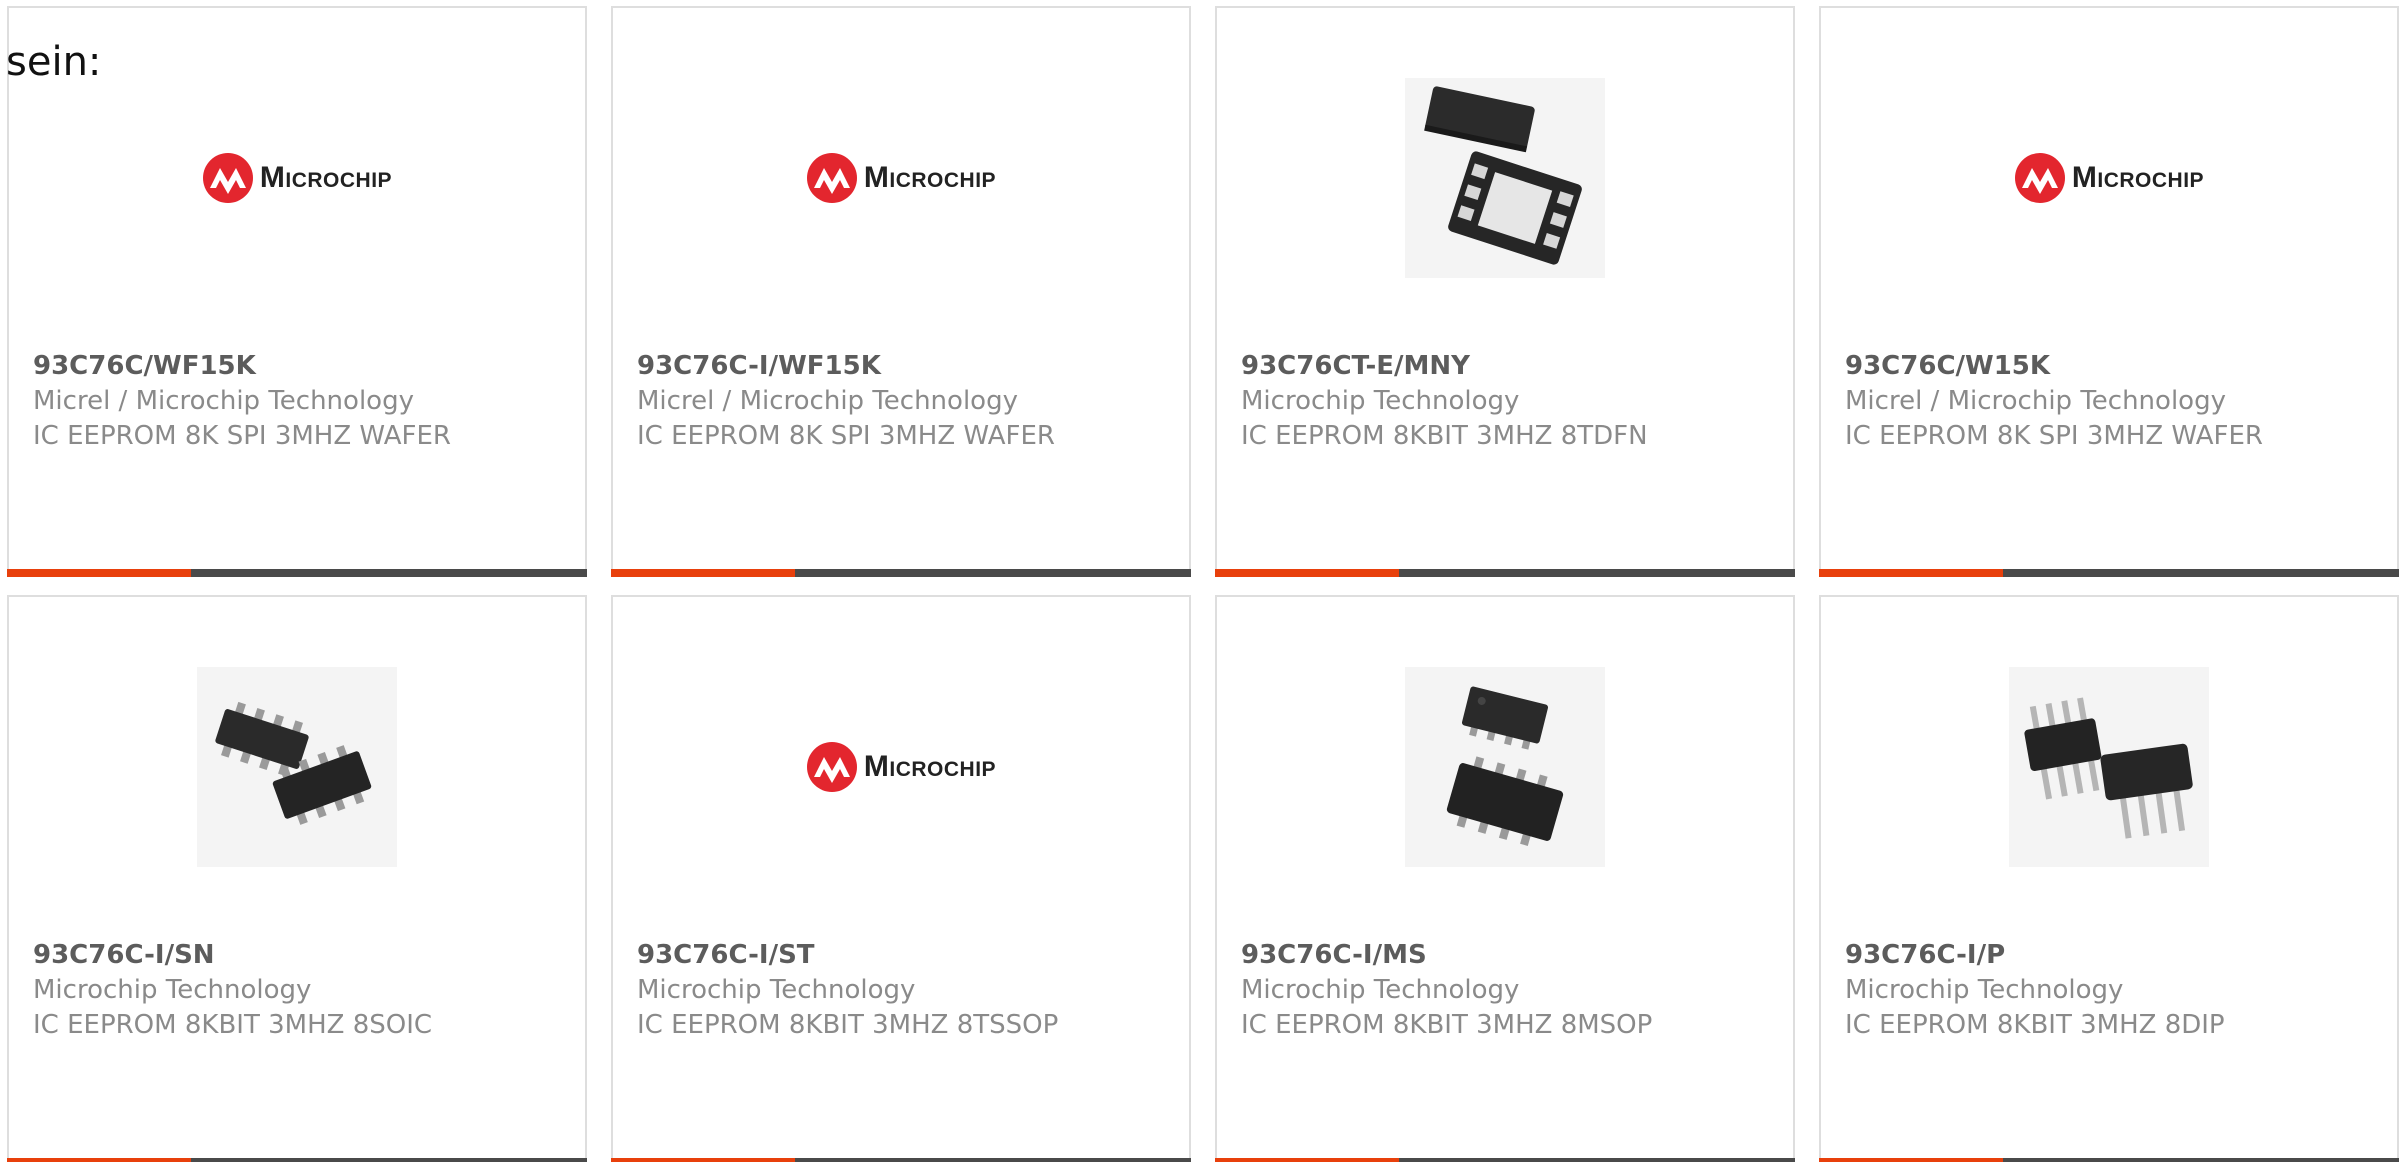 The width and height of the screenshot is (2400, 1162). What do you see at coordinates (1444, 436) in the screenshot?
I see `description: IC EEPROM 8KBIT 3MHZ 8TDFN` at bounding box center [1444, 436].